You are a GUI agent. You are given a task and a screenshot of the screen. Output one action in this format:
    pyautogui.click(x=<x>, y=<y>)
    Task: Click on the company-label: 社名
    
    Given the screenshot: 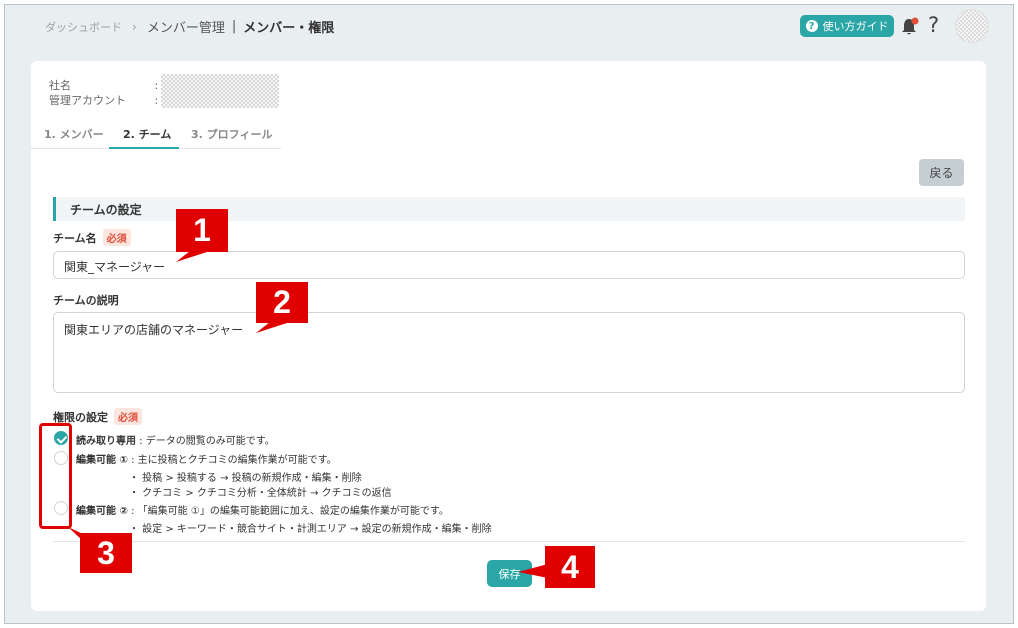 What is the action you would take?
    pyautogui.click(x=60, y=85)
    